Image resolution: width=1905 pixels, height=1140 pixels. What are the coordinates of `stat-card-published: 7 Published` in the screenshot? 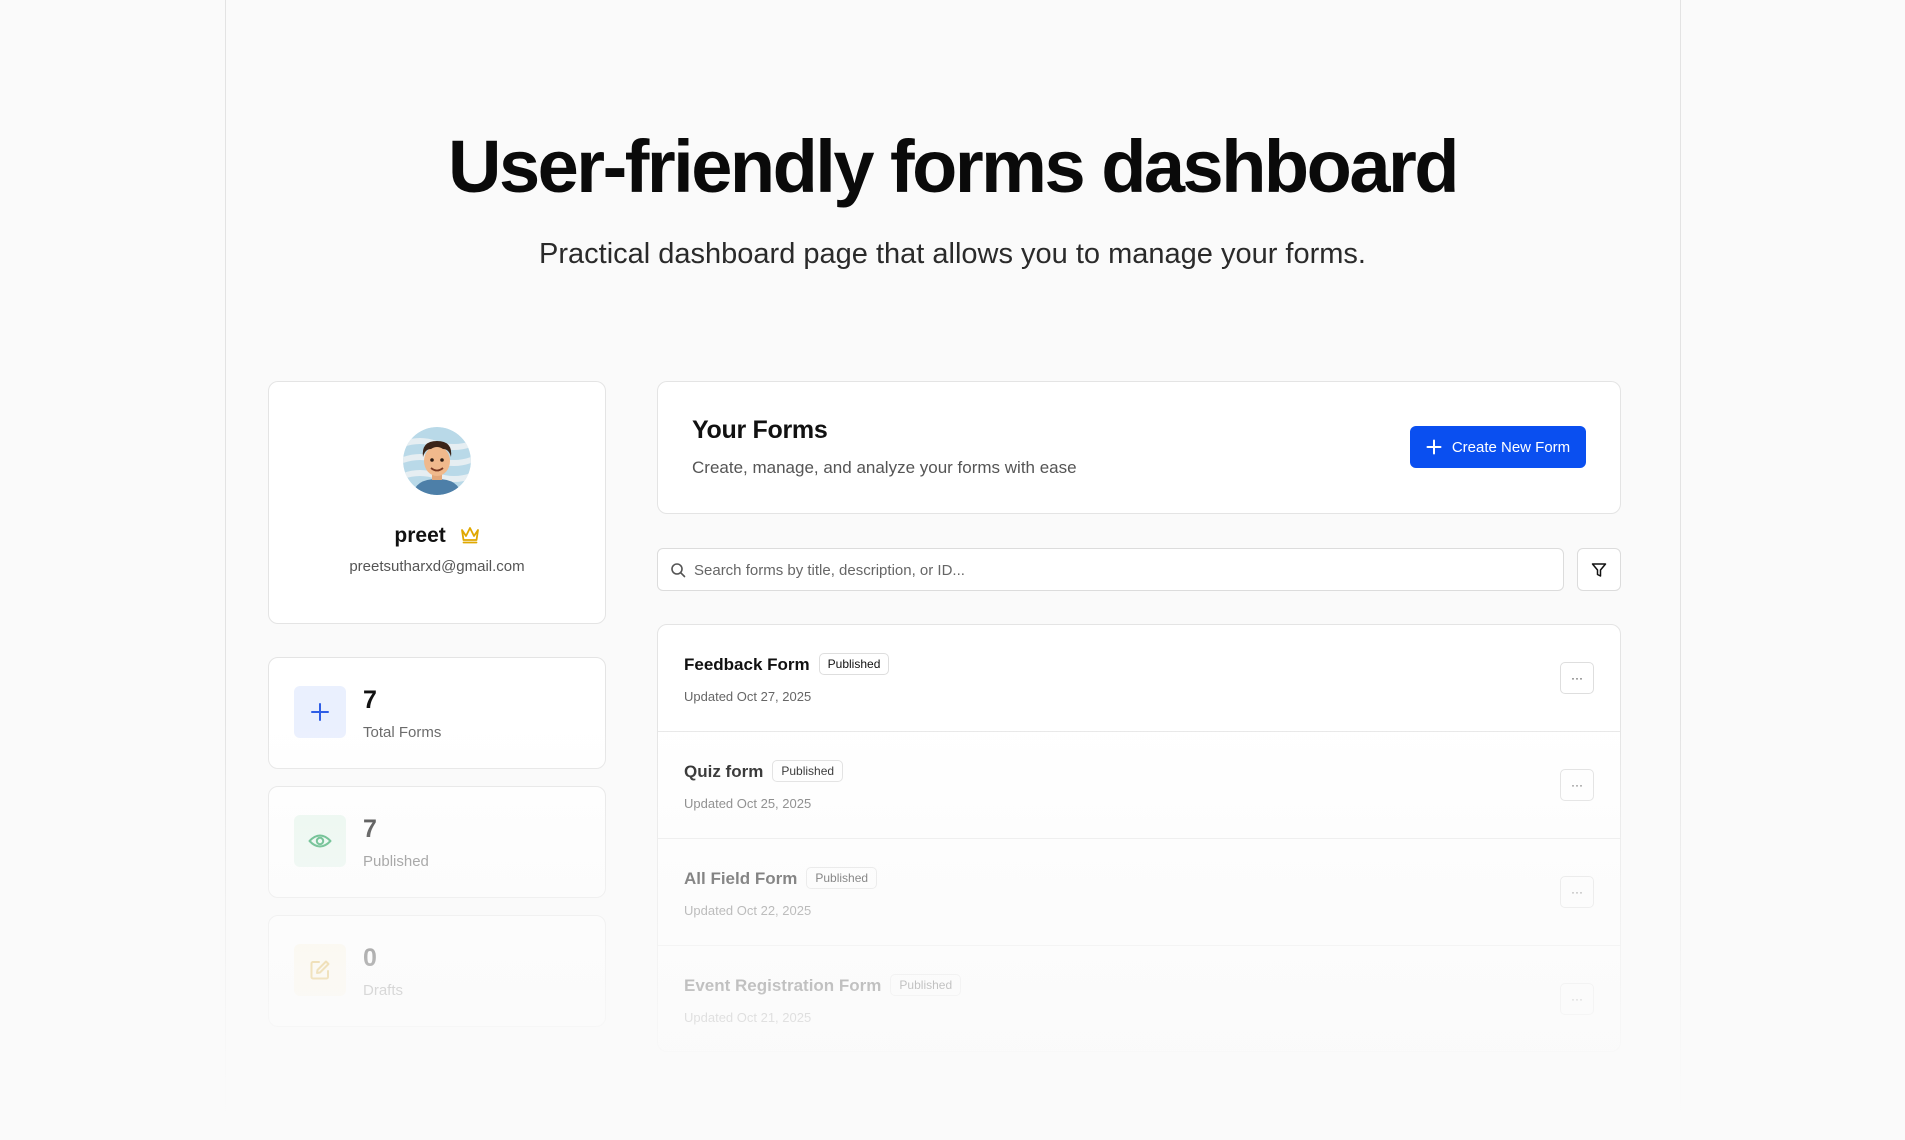 It's located at (437, 842).